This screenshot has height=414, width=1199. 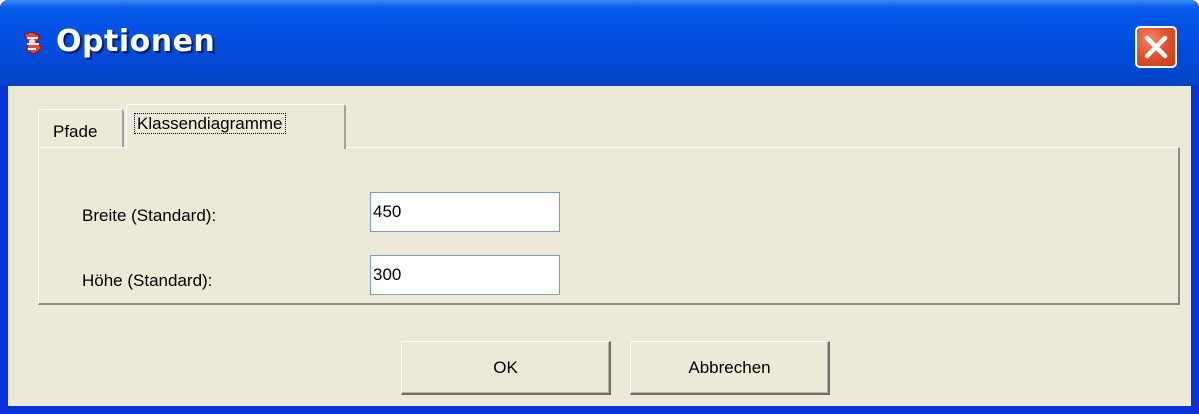 I want to click on tab-label: Klassendiagramme, so click(x=210, y=123).